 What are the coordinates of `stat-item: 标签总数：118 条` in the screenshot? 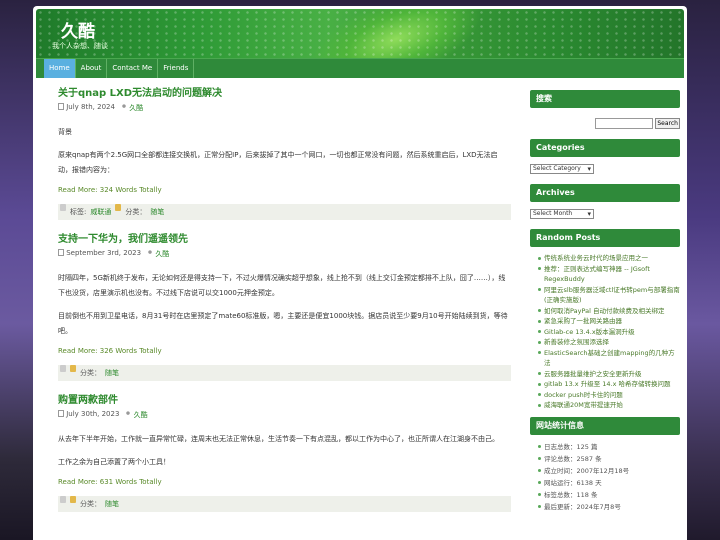 It's located at (609, 495).